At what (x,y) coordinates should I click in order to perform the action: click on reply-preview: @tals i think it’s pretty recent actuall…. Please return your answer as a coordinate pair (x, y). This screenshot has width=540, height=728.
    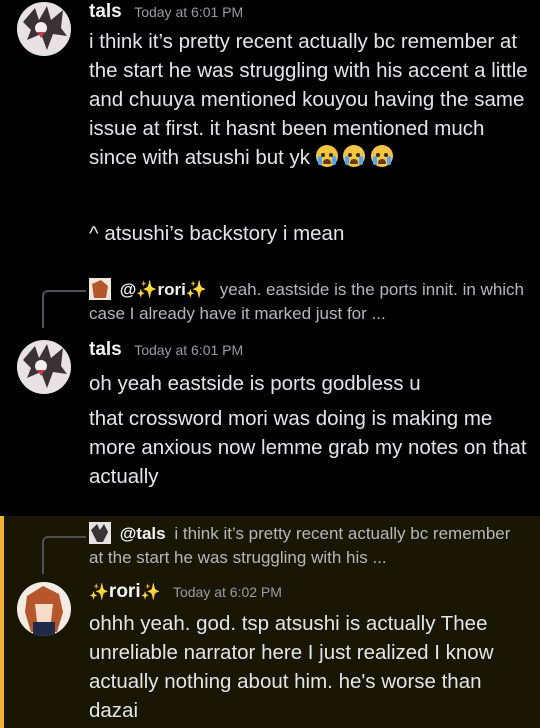
    Looking at the image, I should click on (309, 546).